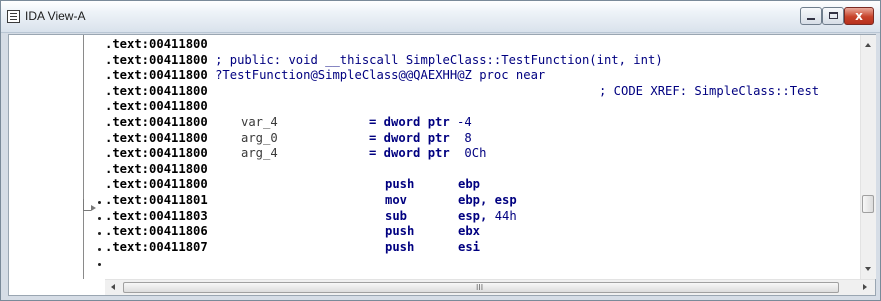  Describe the element at coordinates (709, 92) in the screenshot. I see `xref-comment: ; CODE XREF: SimpleClass::Test` at that location.